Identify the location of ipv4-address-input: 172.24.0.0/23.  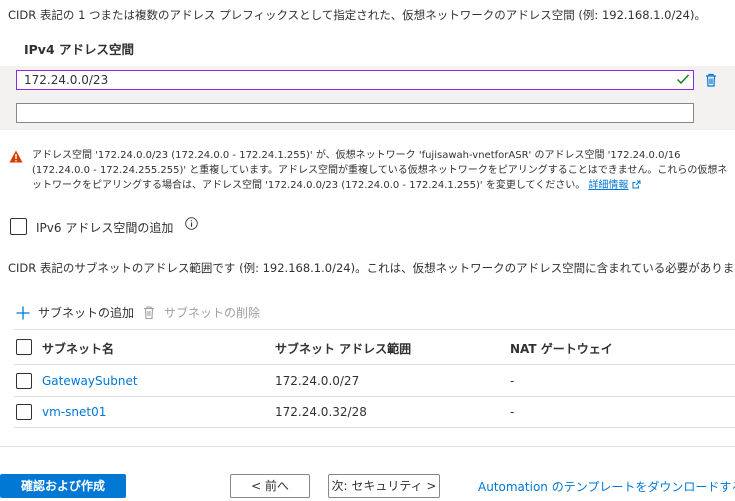
(355, 80).